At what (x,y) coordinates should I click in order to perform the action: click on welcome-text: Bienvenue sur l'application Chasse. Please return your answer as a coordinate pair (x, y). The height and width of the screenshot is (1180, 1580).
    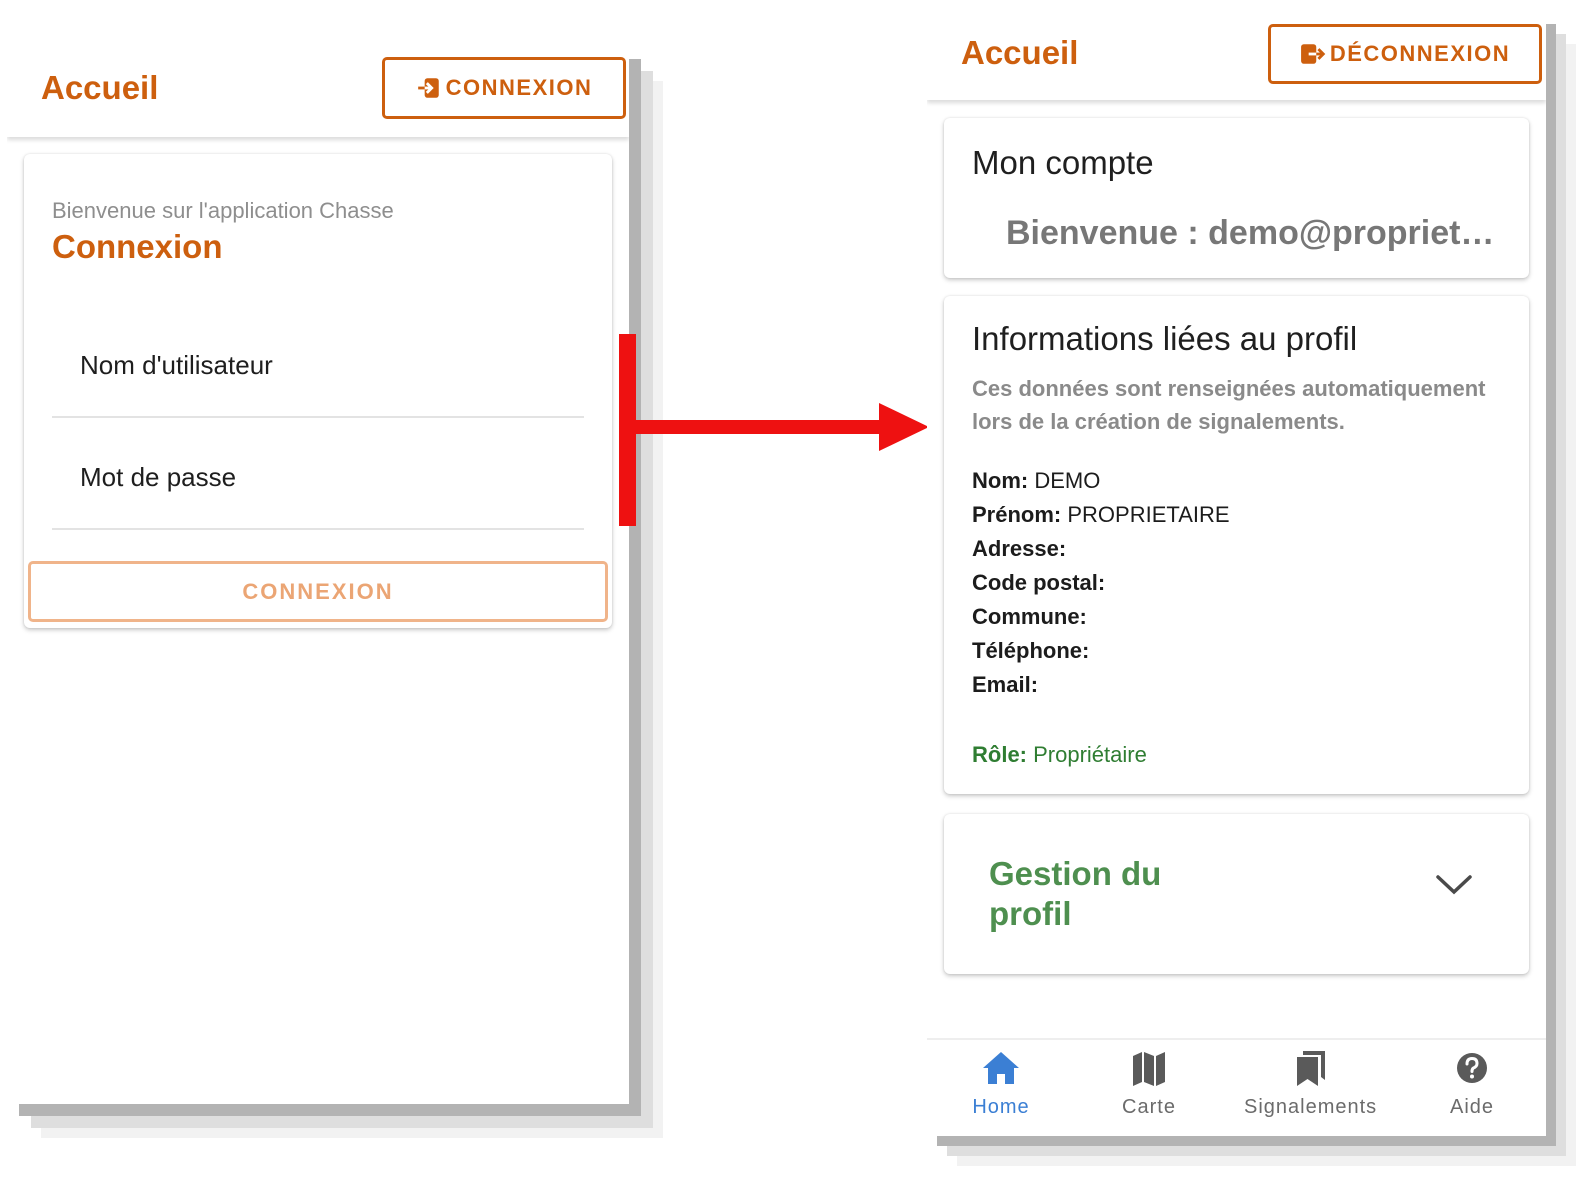
    Looking at the image, I should click on (223, 210).